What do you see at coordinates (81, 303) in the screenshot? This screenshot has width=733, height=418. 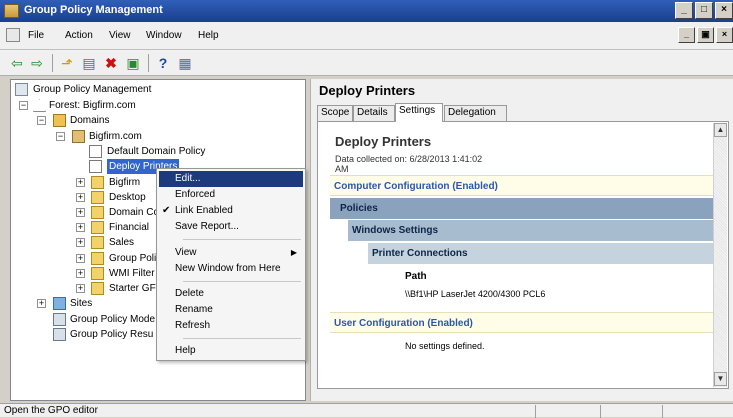 I see `tree-label: Sites` at bounding box center [81, 303].